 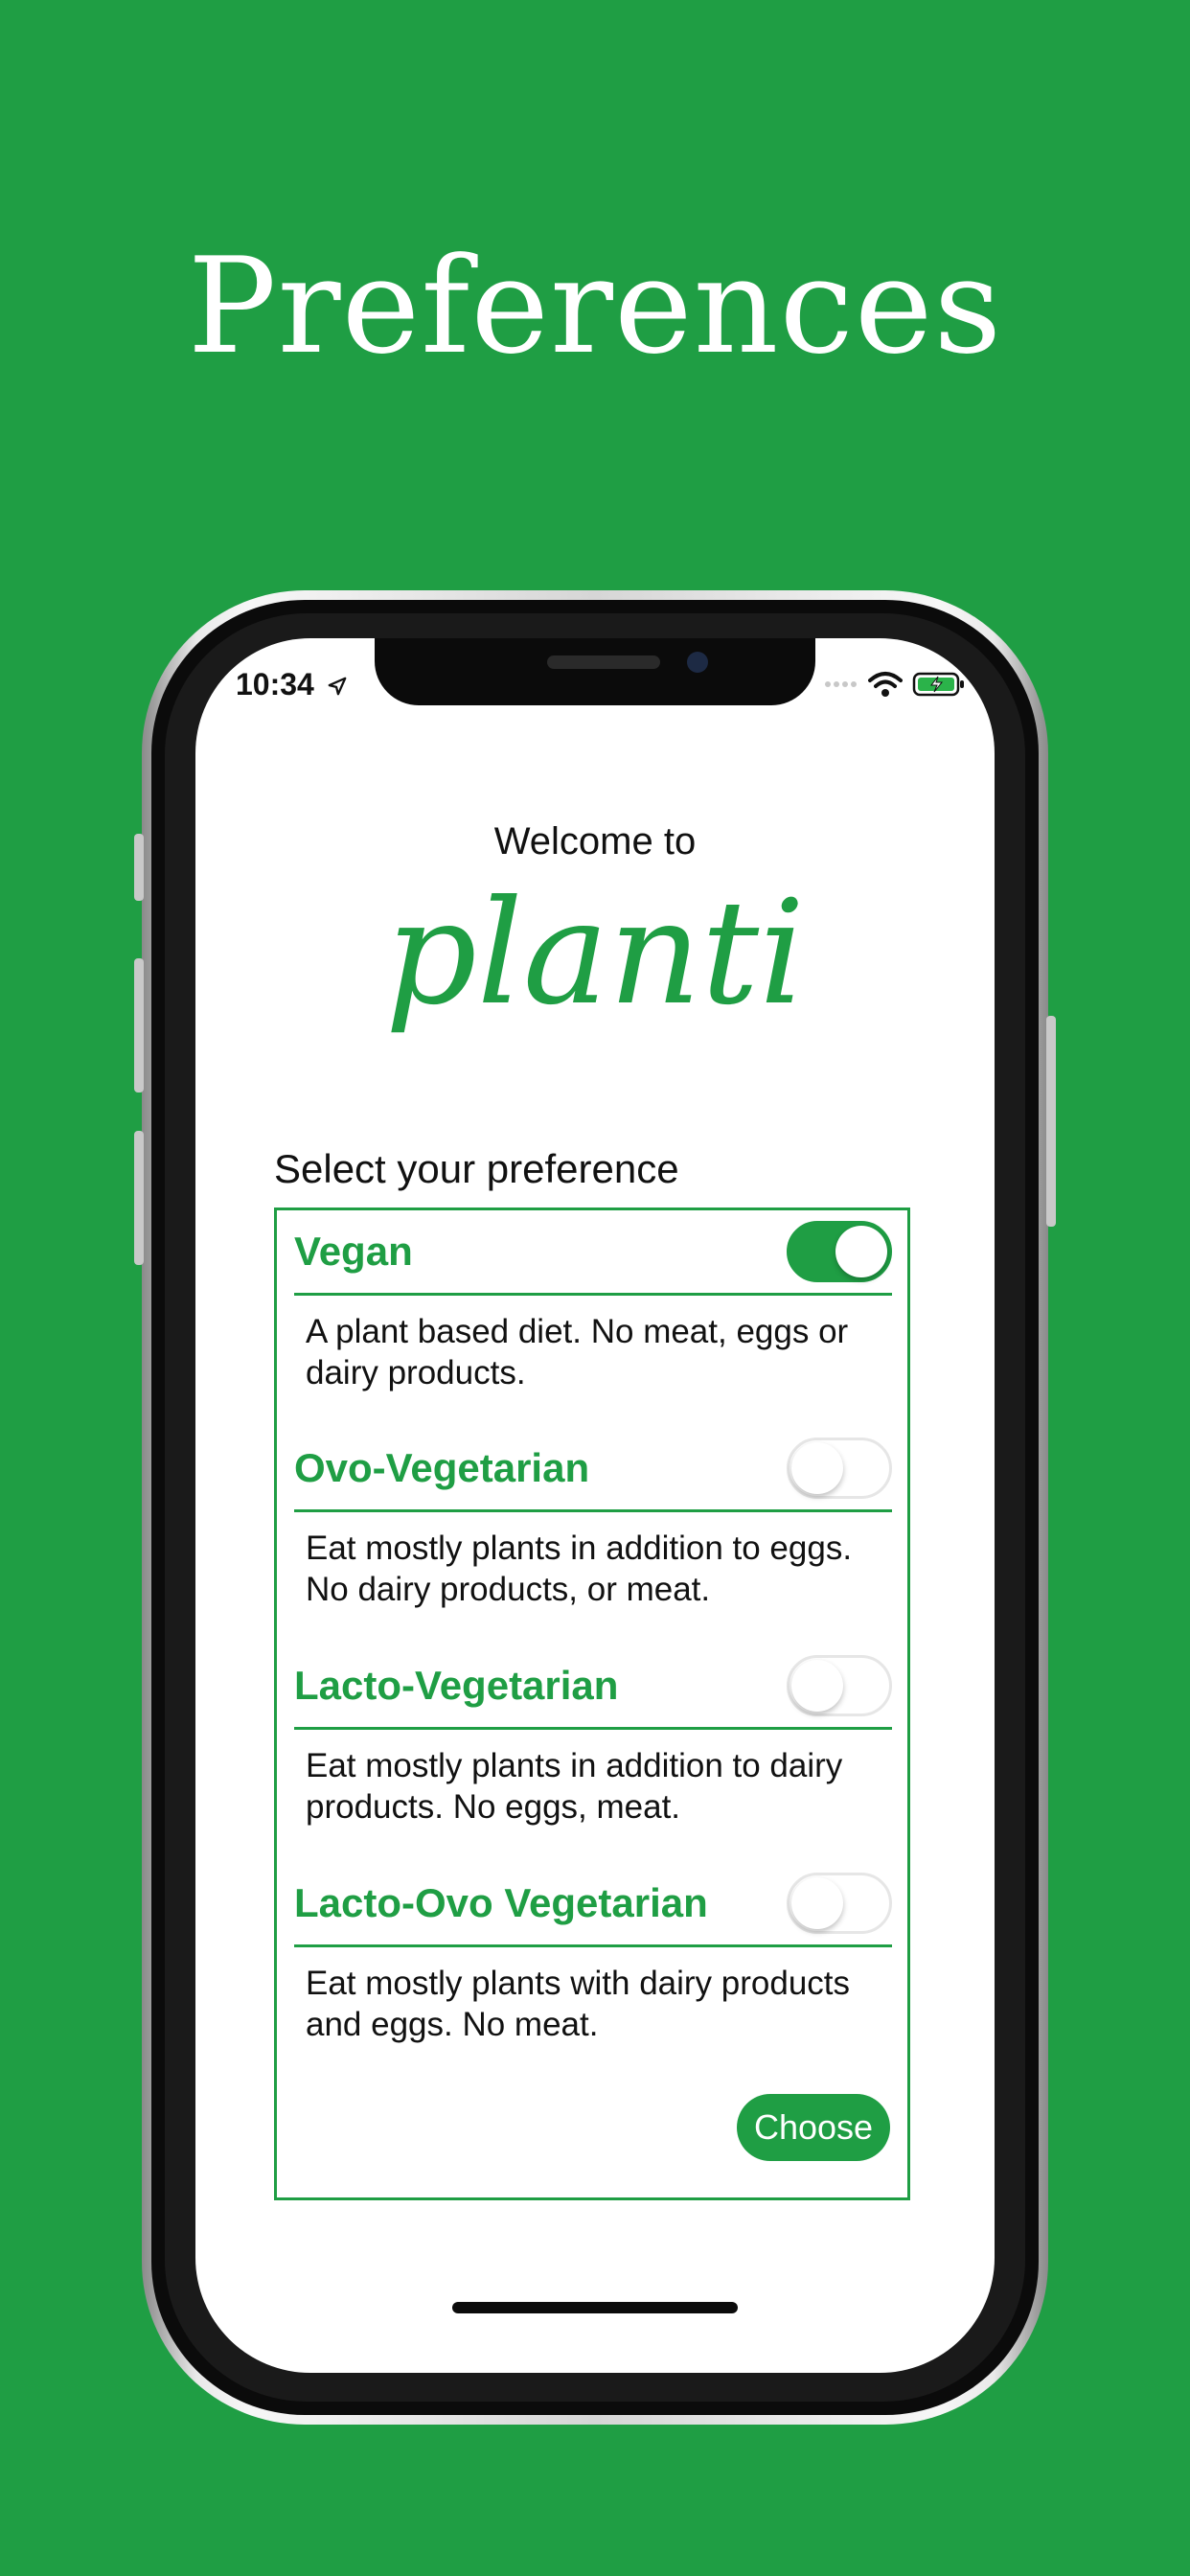 What do you see at coordinates (841, 684) in the screenshot?
I see `signal-dots-icon` at bounding box center [841, 684].